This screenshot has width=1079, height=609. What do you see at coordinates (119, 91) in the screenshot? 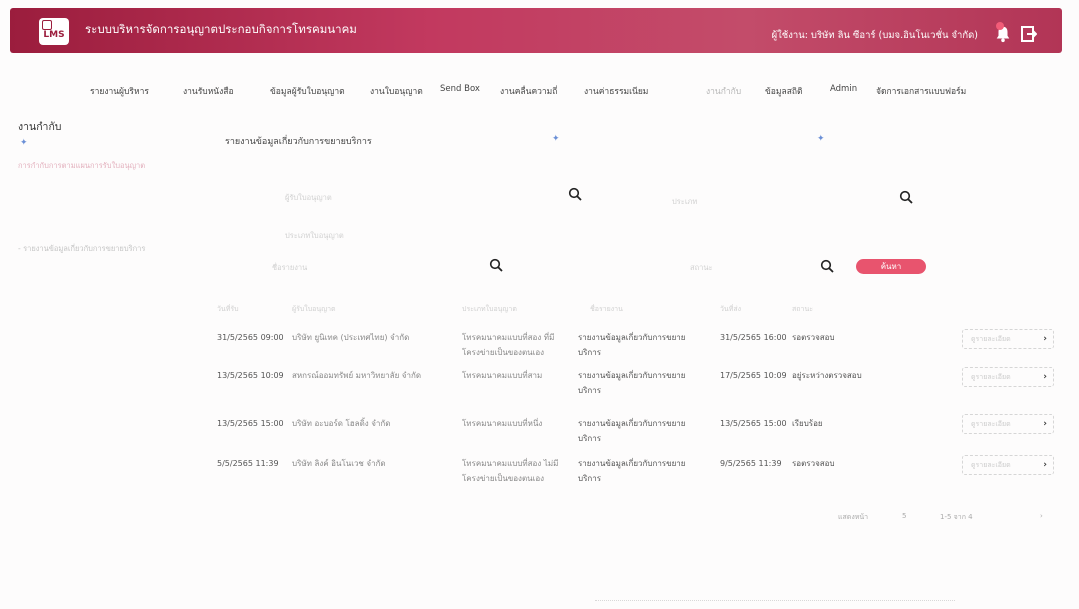
I see `nav-item-executive-report: รายงานผู้บริหาร` at bounding box center [119, 91].